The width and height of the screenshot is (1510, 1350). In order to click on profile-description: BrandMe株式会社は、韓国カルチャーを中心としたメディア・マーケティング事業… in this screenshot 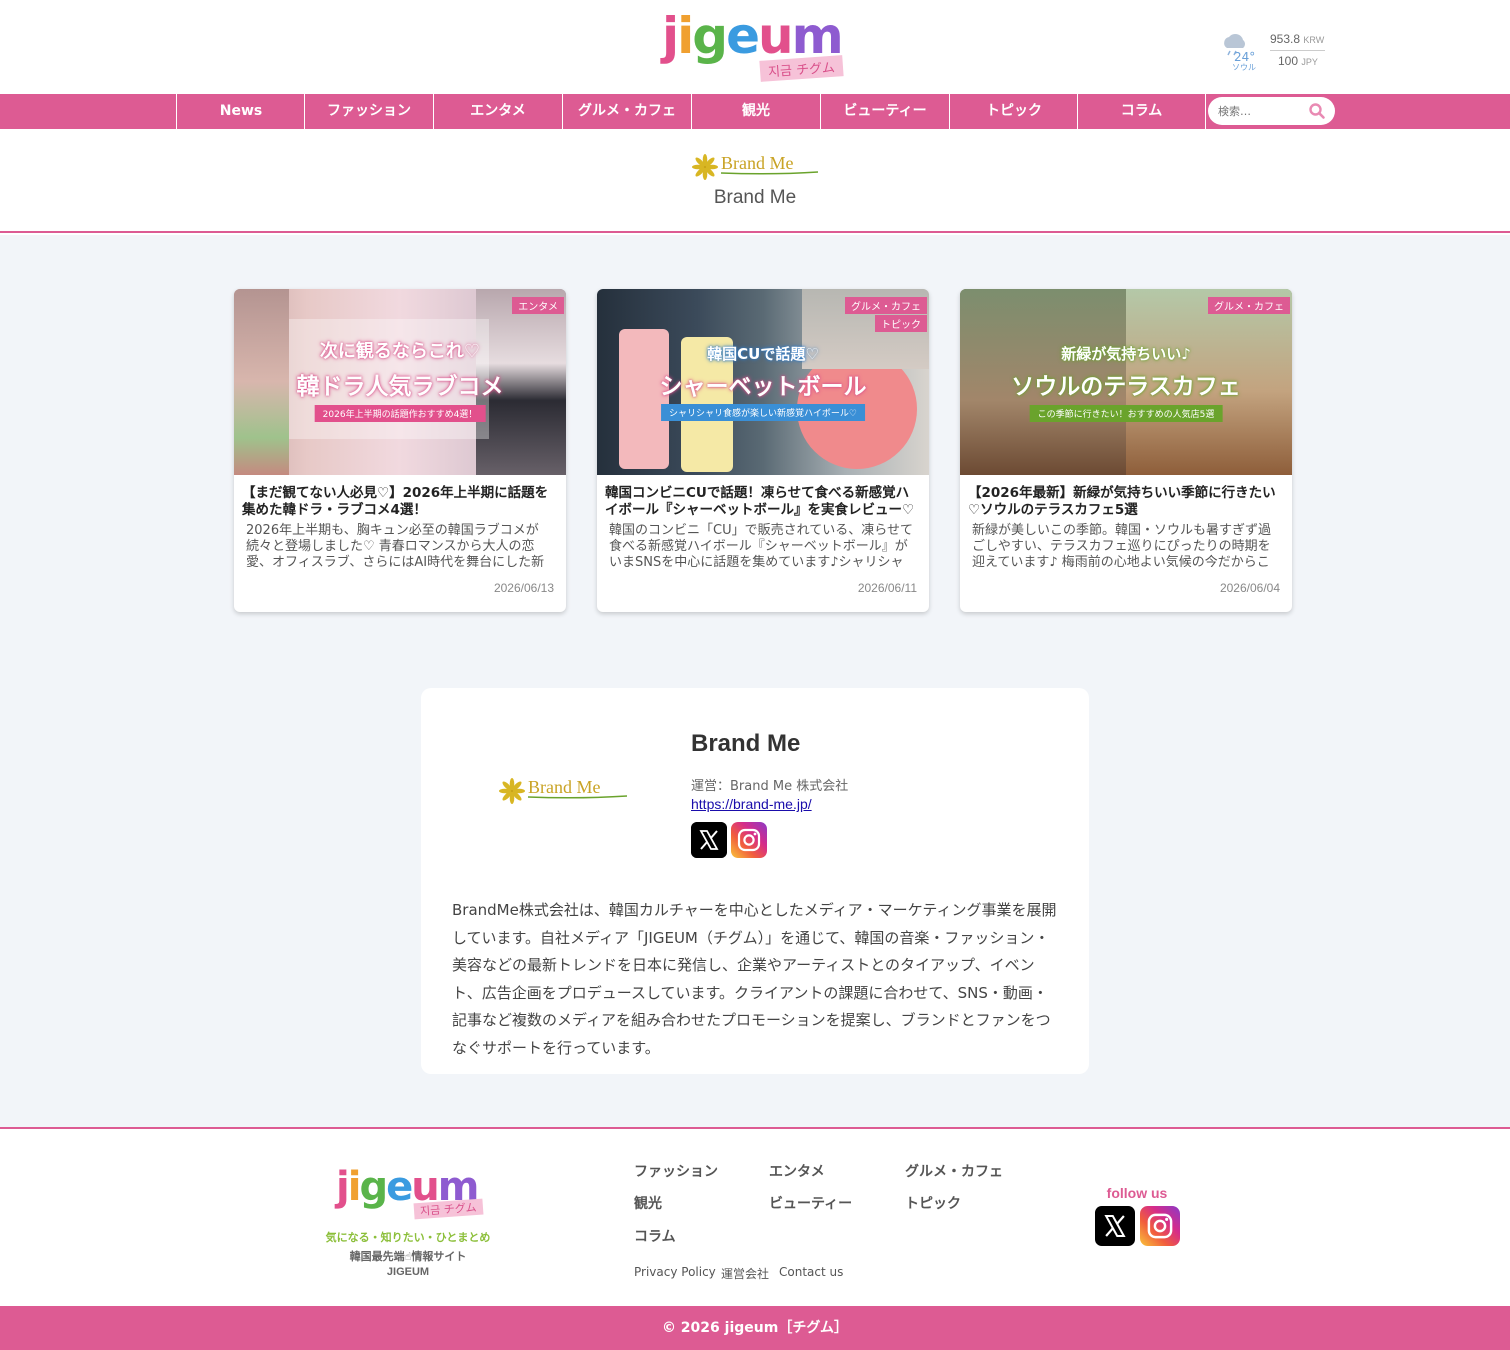, I will do `click(754, 979)`.